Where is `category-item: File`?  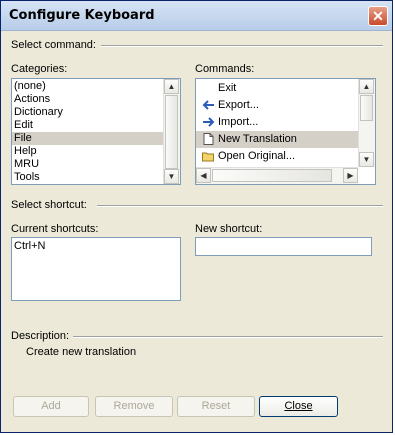
category-item: File is located at coordinates (87, 138).